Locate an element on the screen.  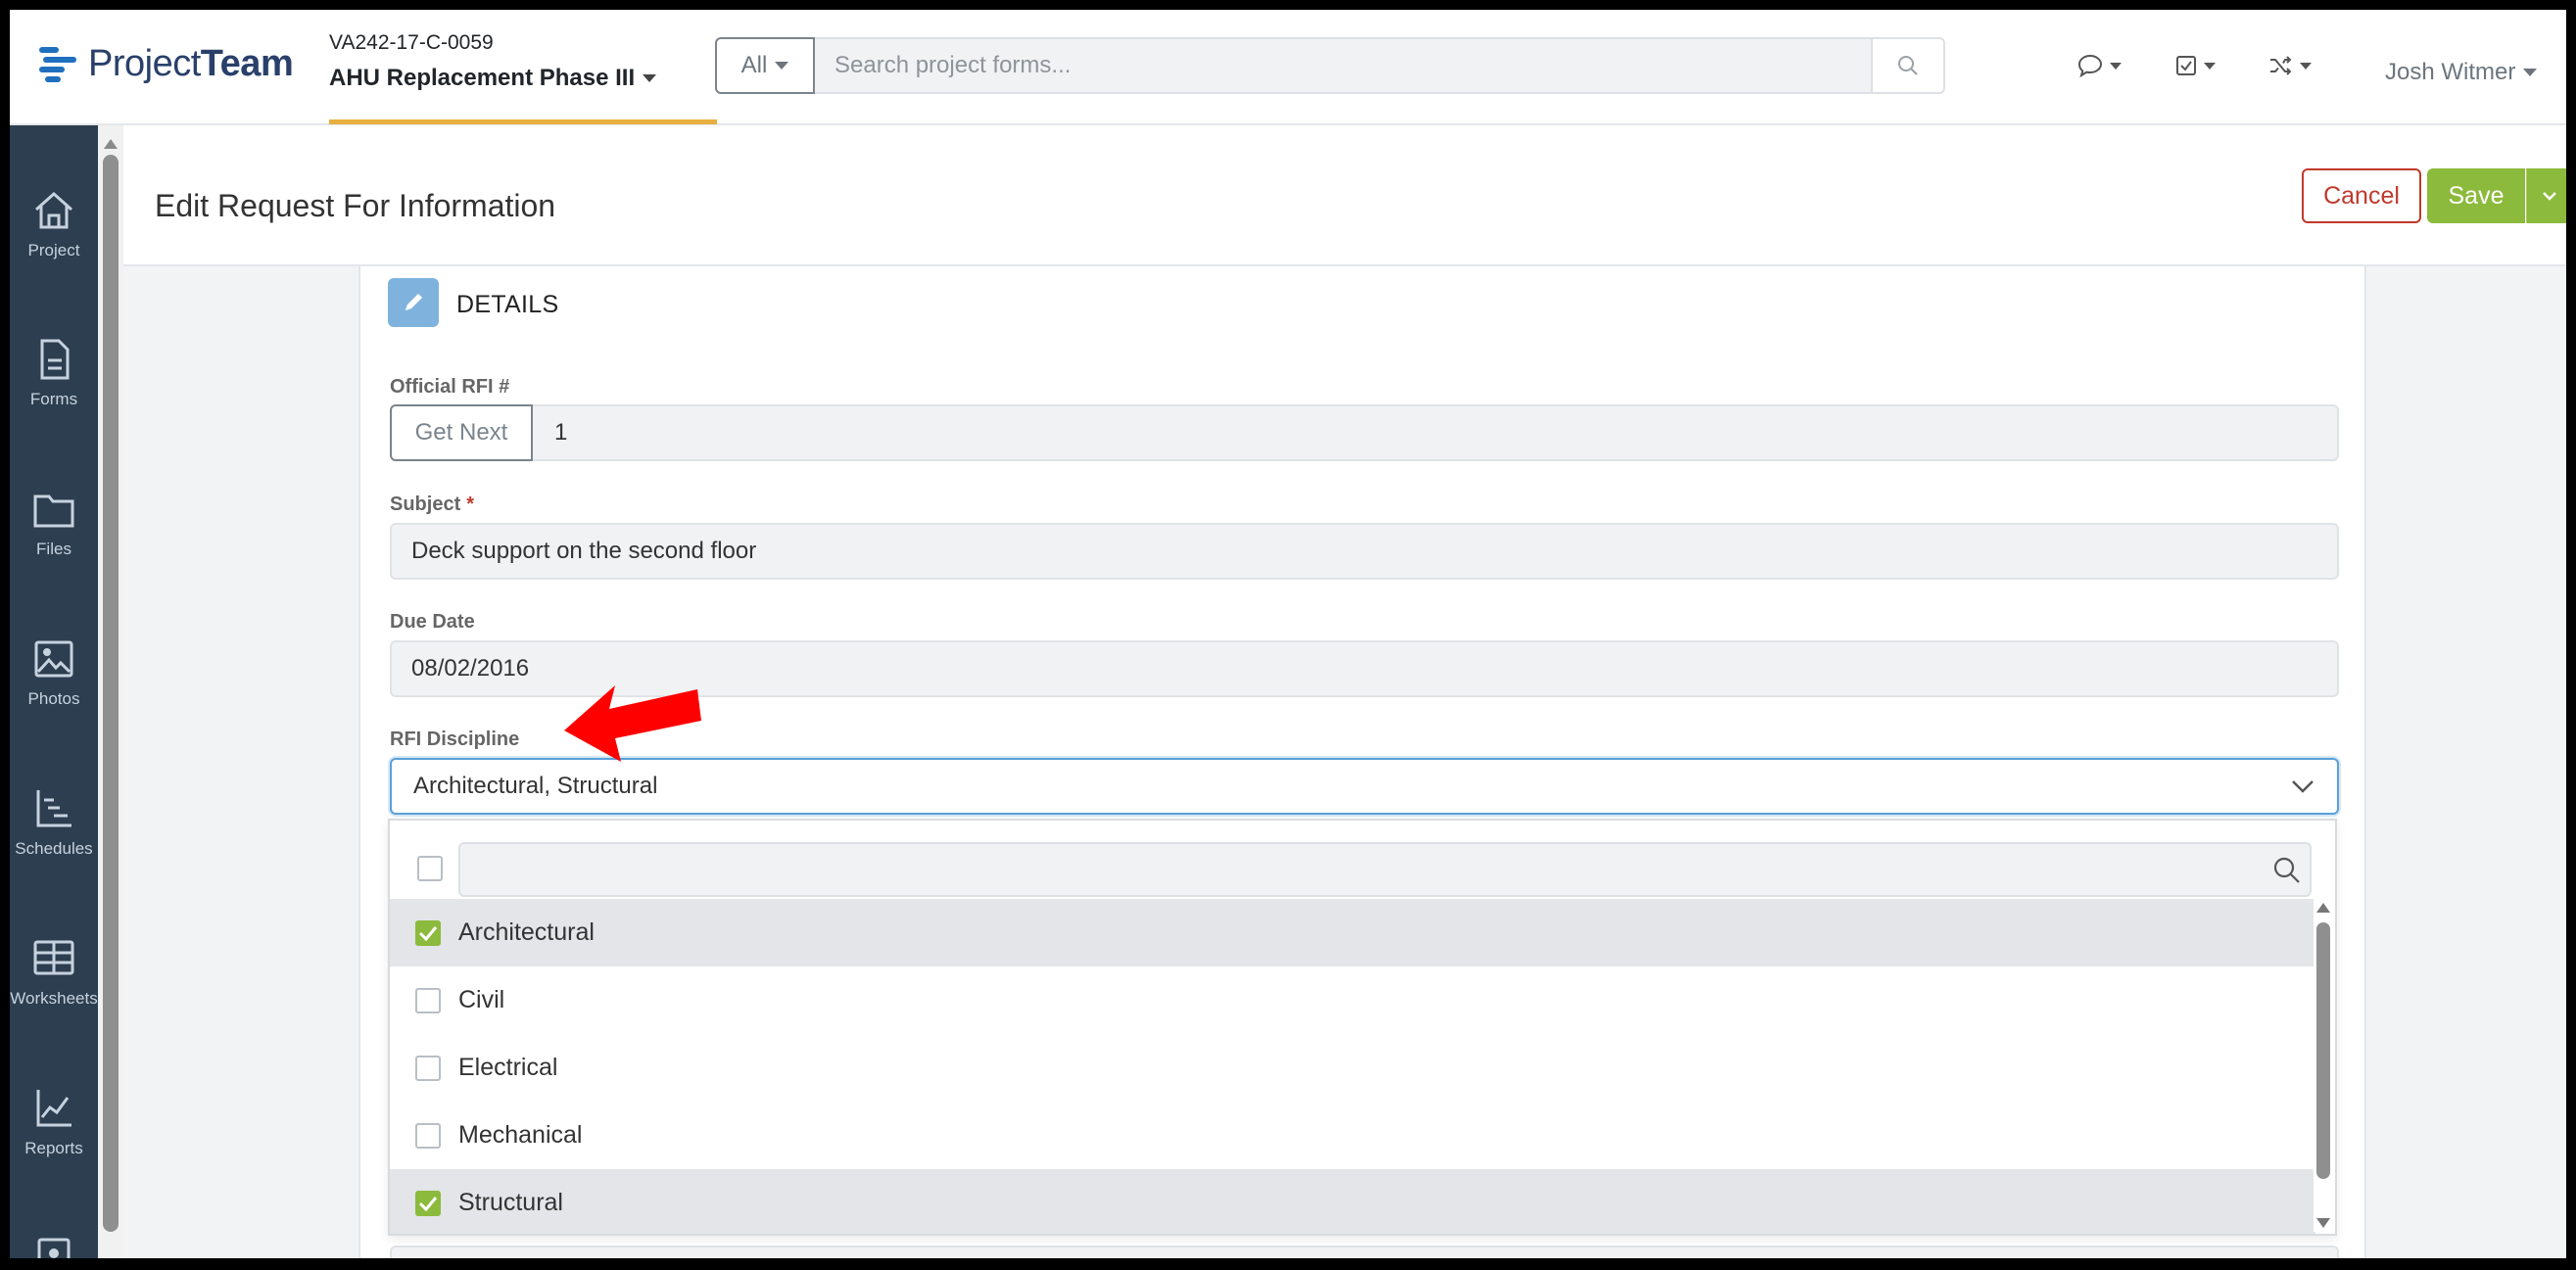
dropdown-option-electrical: Electrical is located at coordinates (1352, 1068).